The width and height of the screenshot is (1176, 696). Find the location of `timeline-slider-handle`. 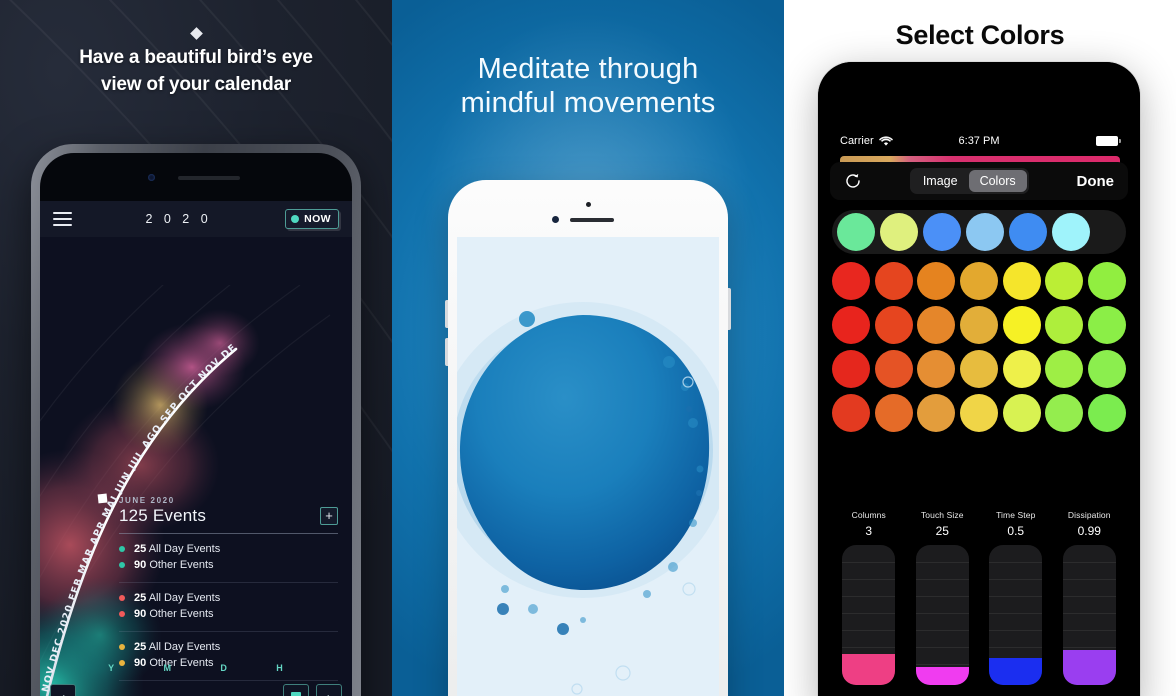

timeline-slider-handle is located at coordinates (296, 689).